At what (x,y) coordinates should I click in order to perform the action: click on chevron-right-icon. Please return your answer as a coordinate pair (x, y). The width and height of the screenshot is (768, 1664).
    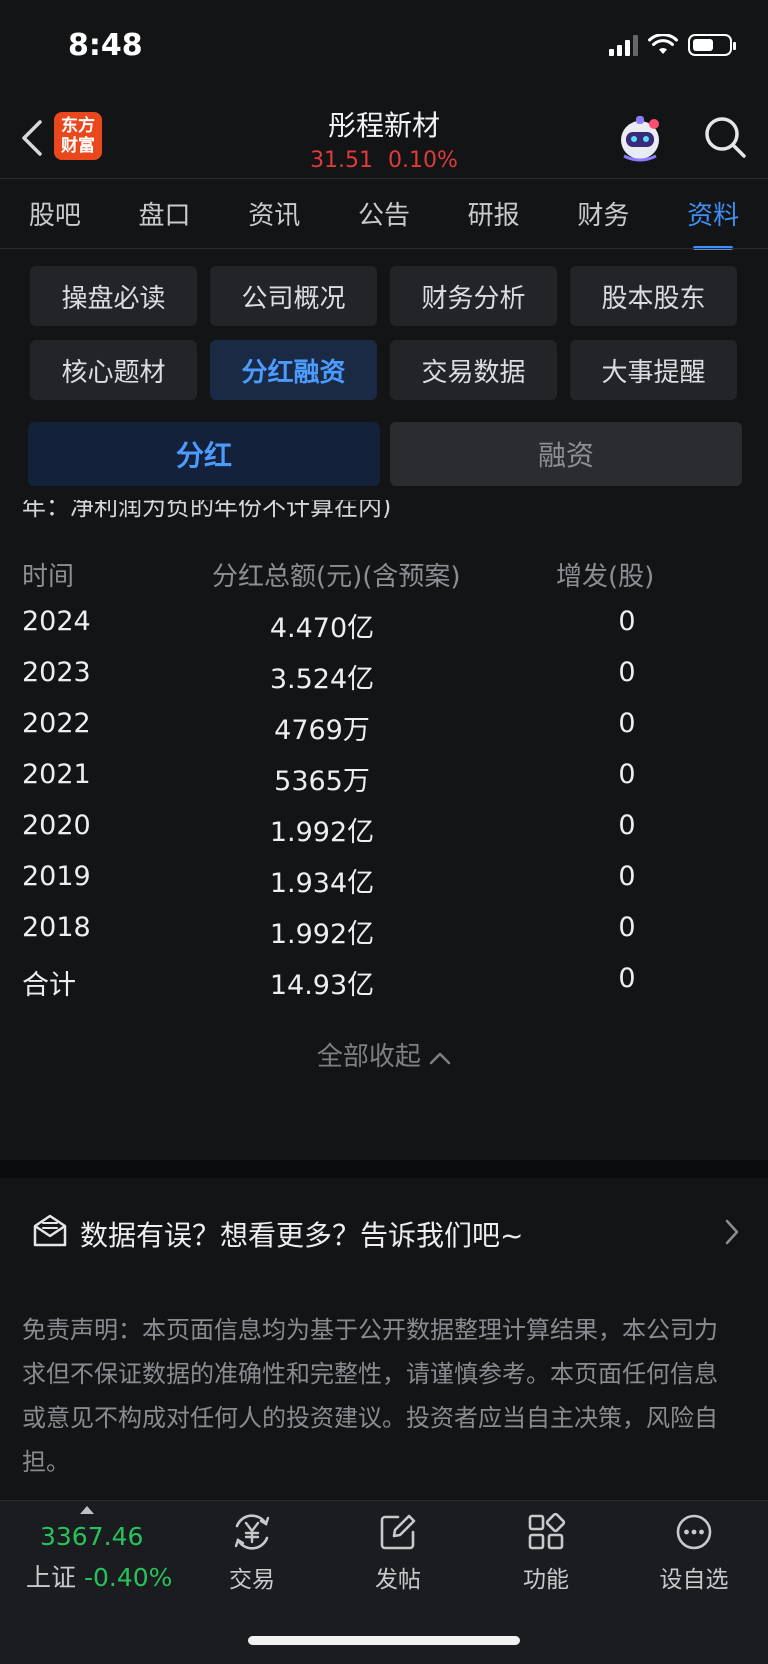
    Looking at the image, I should click on (732, 1232).